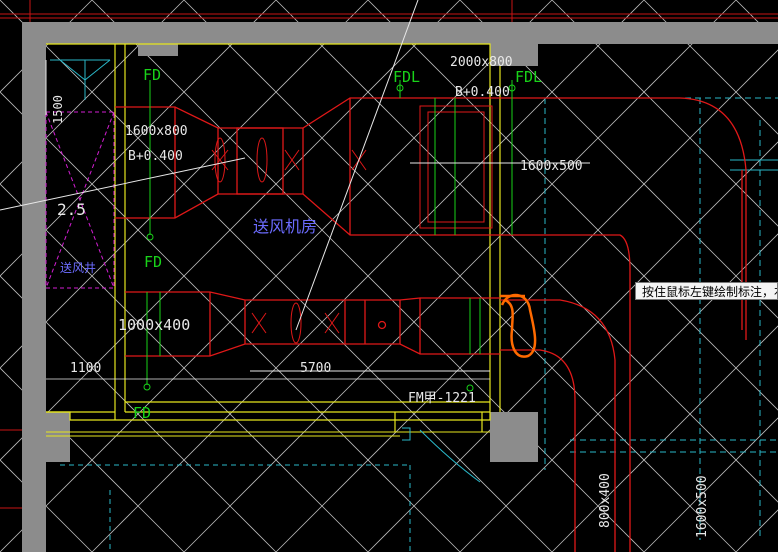 The width and height of the screenshot is (778, 552). What do you see at coordinates (156, 131) in the screenshot?
I see `duct-size-1600x800: 1600x800` at bounding box center [156, 131].